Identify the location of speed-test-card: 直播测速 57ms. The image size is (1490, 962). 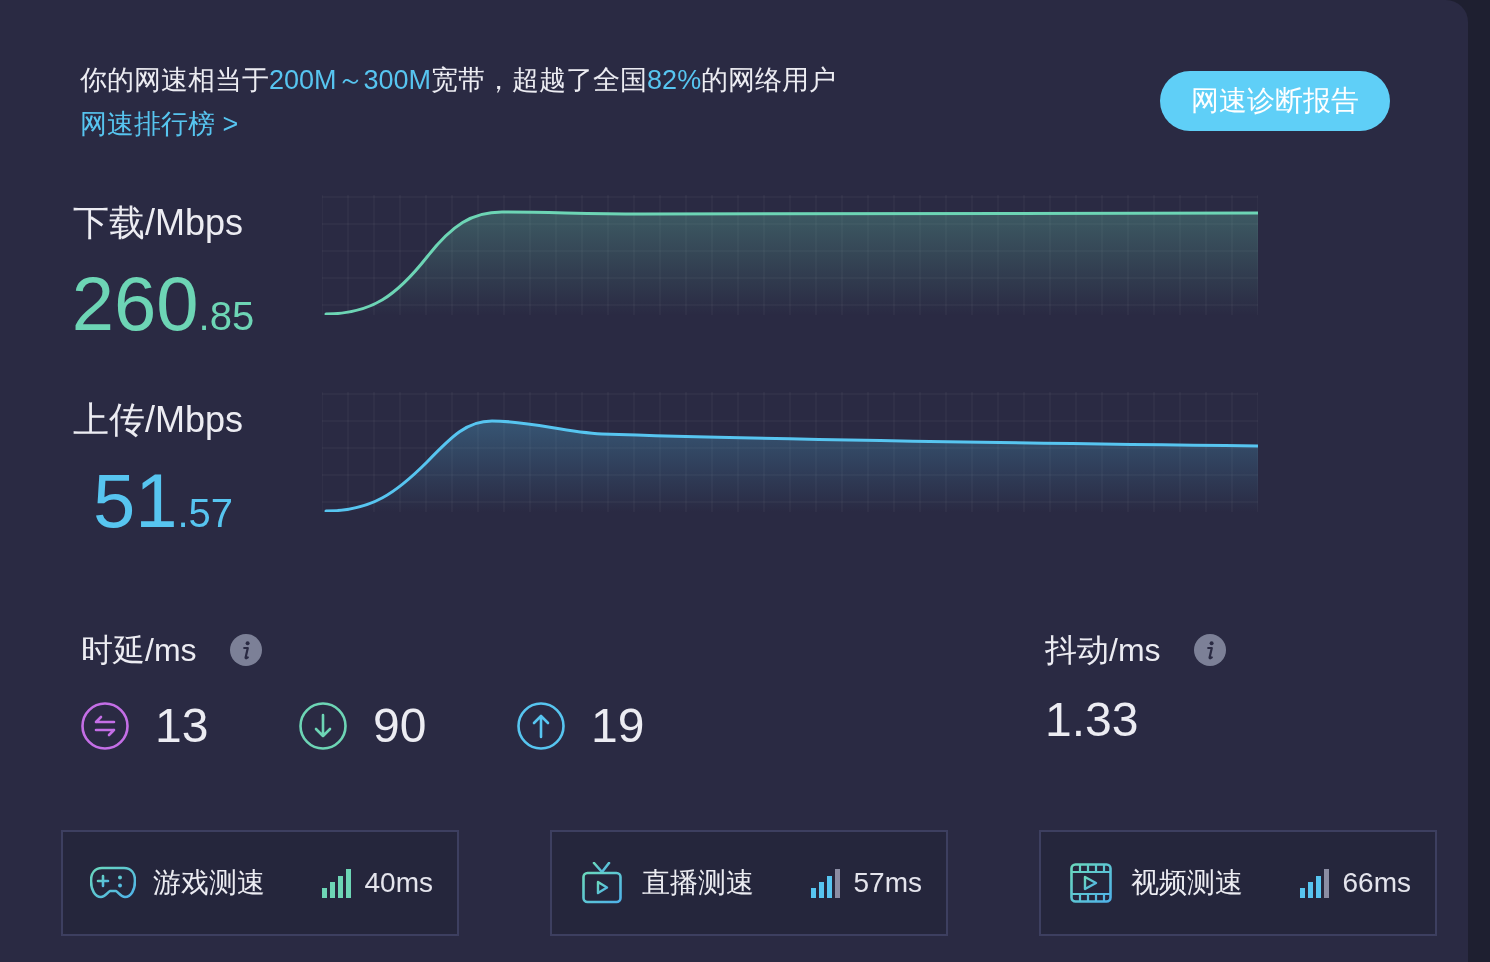
(749, 883).